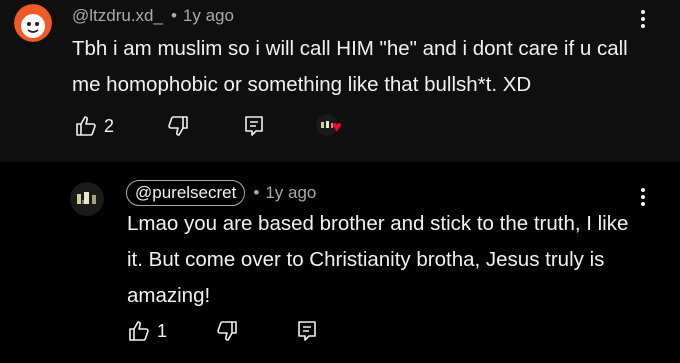 Image resolution: width=680 pixels, height=363 pixels. Describe the element at coordinates (186, 193) in the screenshot. I see `author-handle: @purelsecret` at that location.